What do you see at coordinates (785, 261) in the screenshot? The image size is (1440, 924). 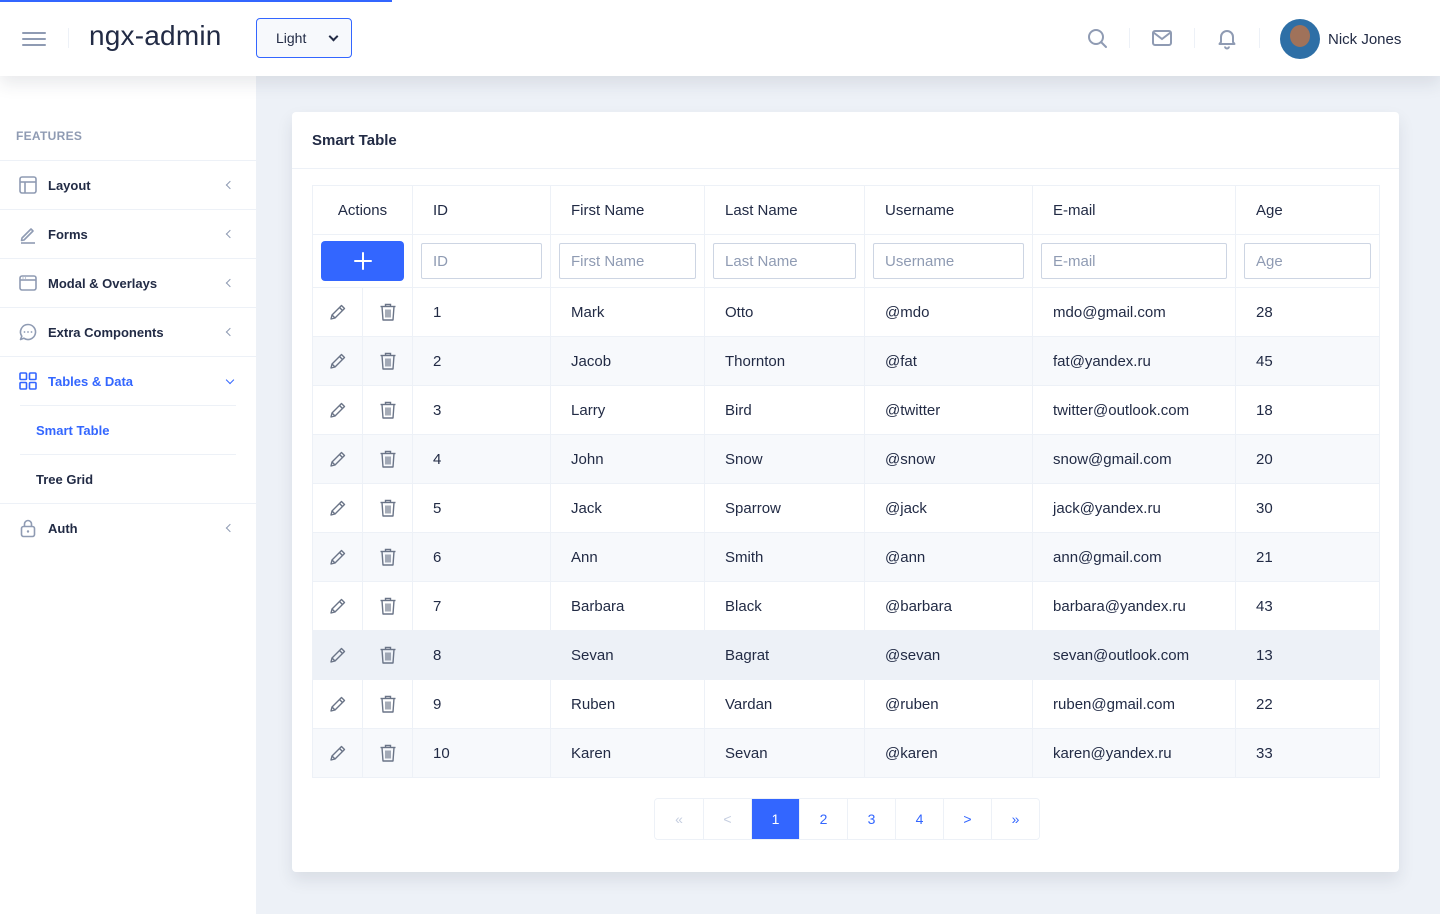 I see `filter-last-name-input` at bounding box center [785, 261].